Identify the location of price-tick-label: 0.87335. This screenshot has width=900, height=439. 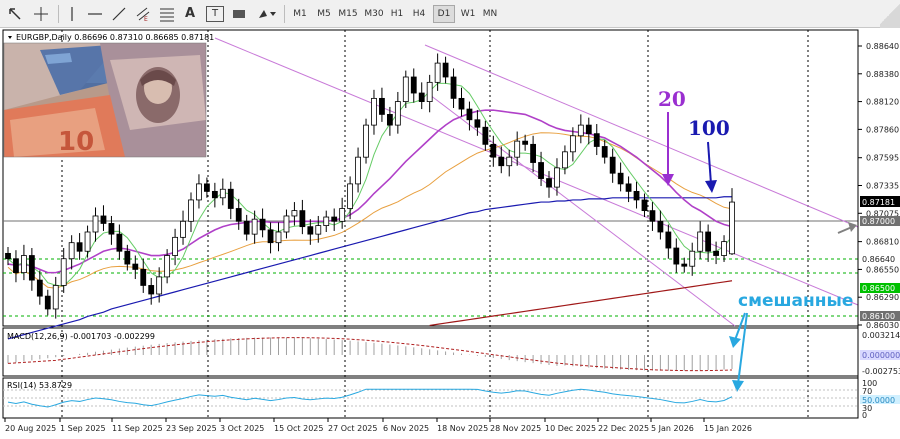
(882, 186).